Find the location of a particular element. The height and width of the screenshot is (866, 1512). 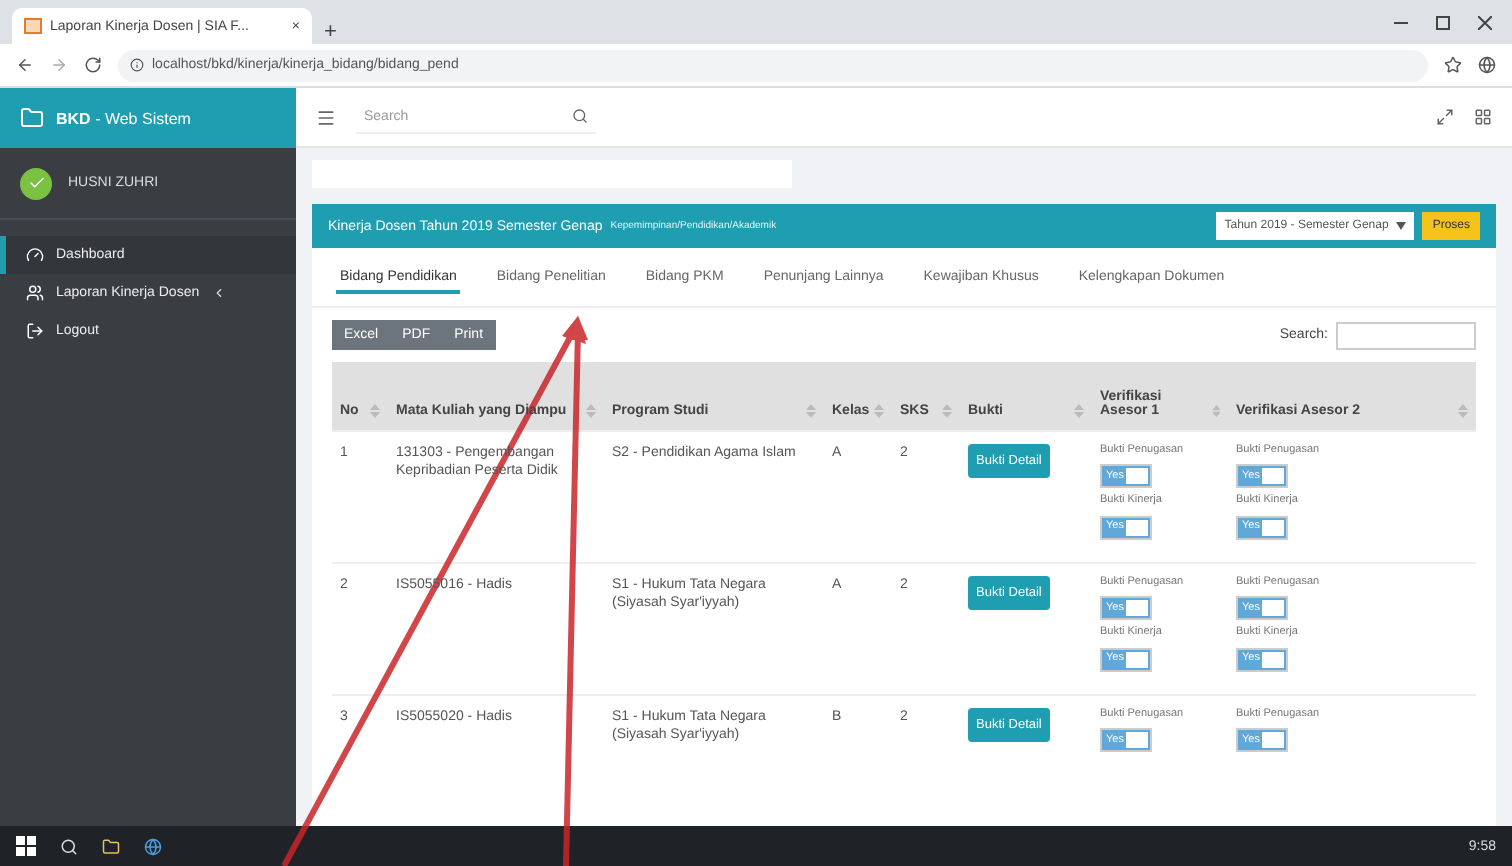

reload-icon is located at coordinates (93, 65).